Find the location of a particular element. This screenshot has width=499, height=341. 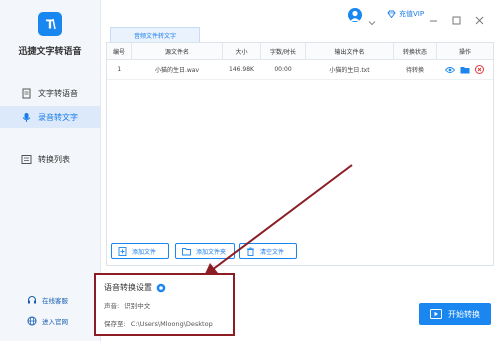

minimize-icon is located at coordinates (433, 19).